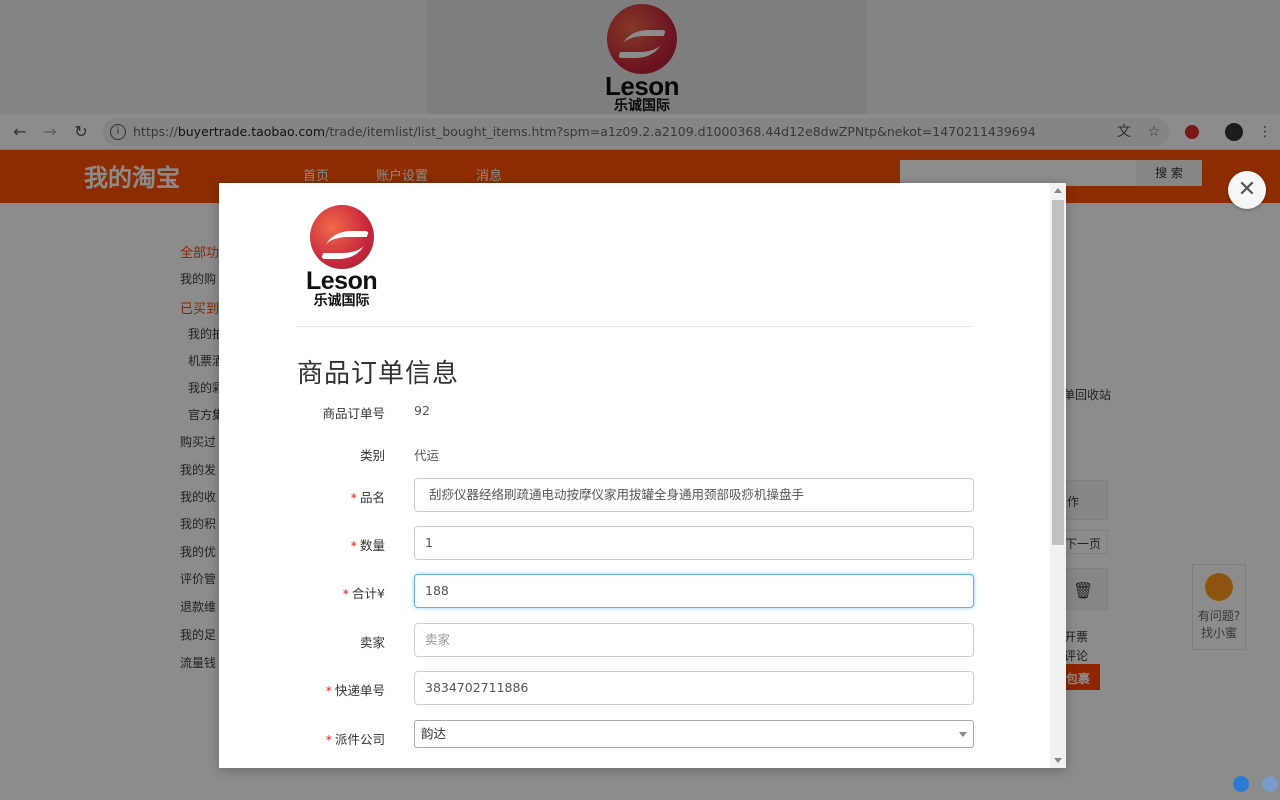 This screenshot has height=800, width=1280. What do you see at coordinates (341, 301) in the screenshot?
I see `logo-chinese-name: 乐诚国际` at bounding box center [341, 301].